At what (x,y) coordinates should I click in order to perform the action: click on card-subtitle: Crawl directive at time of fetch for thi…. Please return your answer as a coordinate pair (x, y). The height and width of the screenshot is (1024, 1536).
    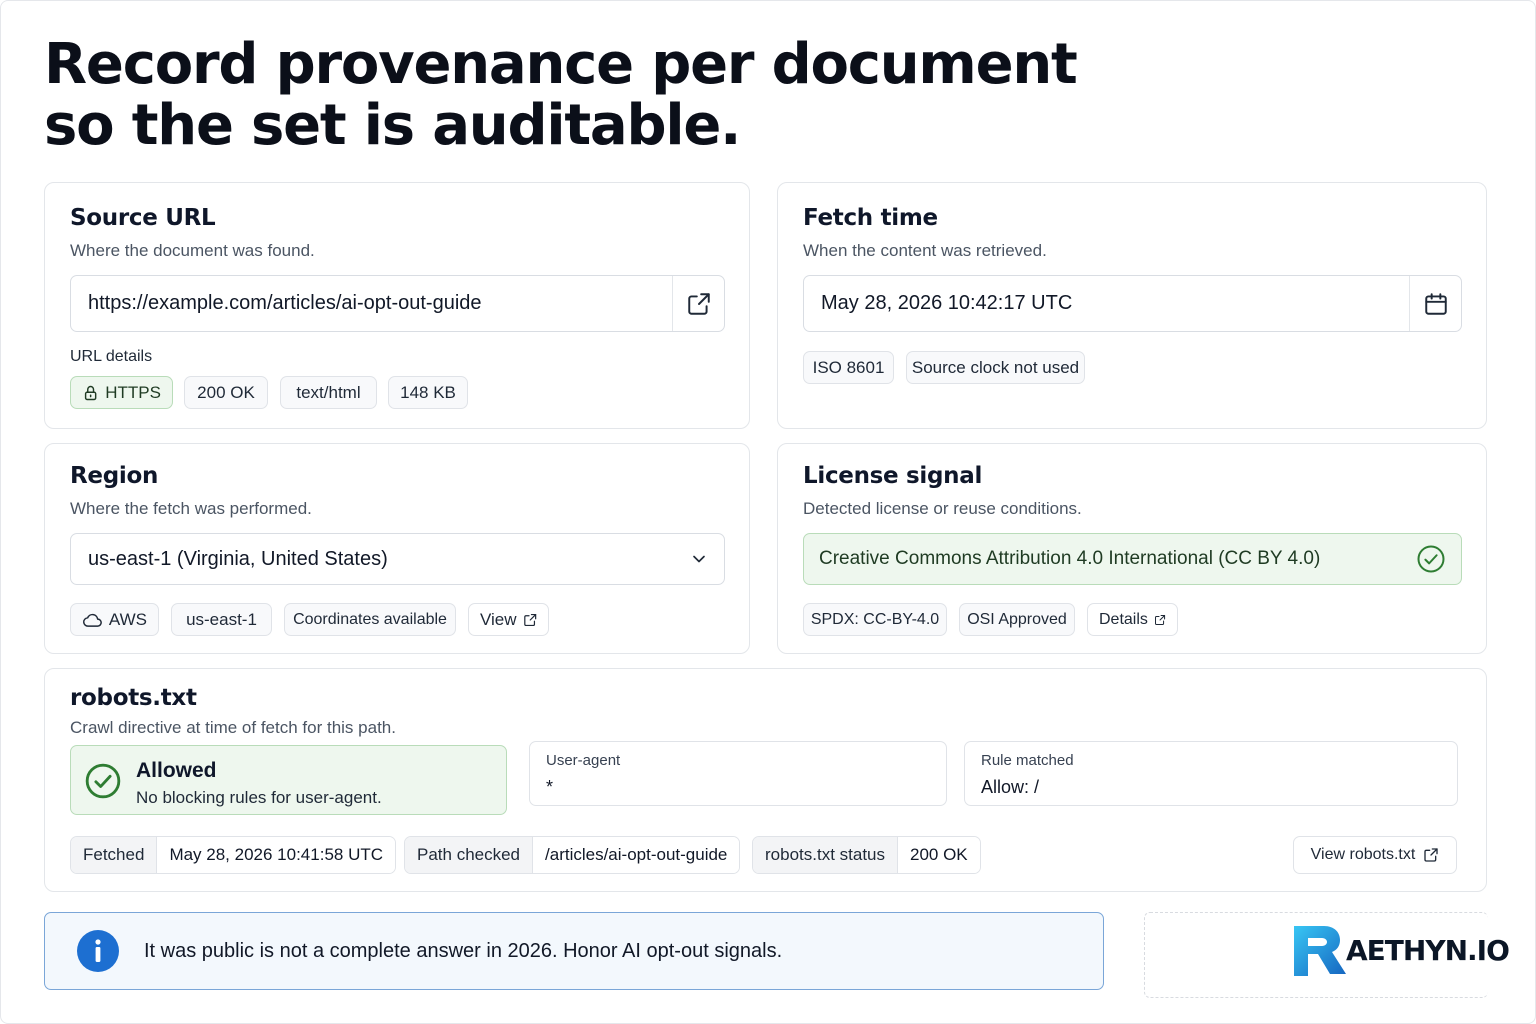
    Looking at the image, I should click on (233, 727).